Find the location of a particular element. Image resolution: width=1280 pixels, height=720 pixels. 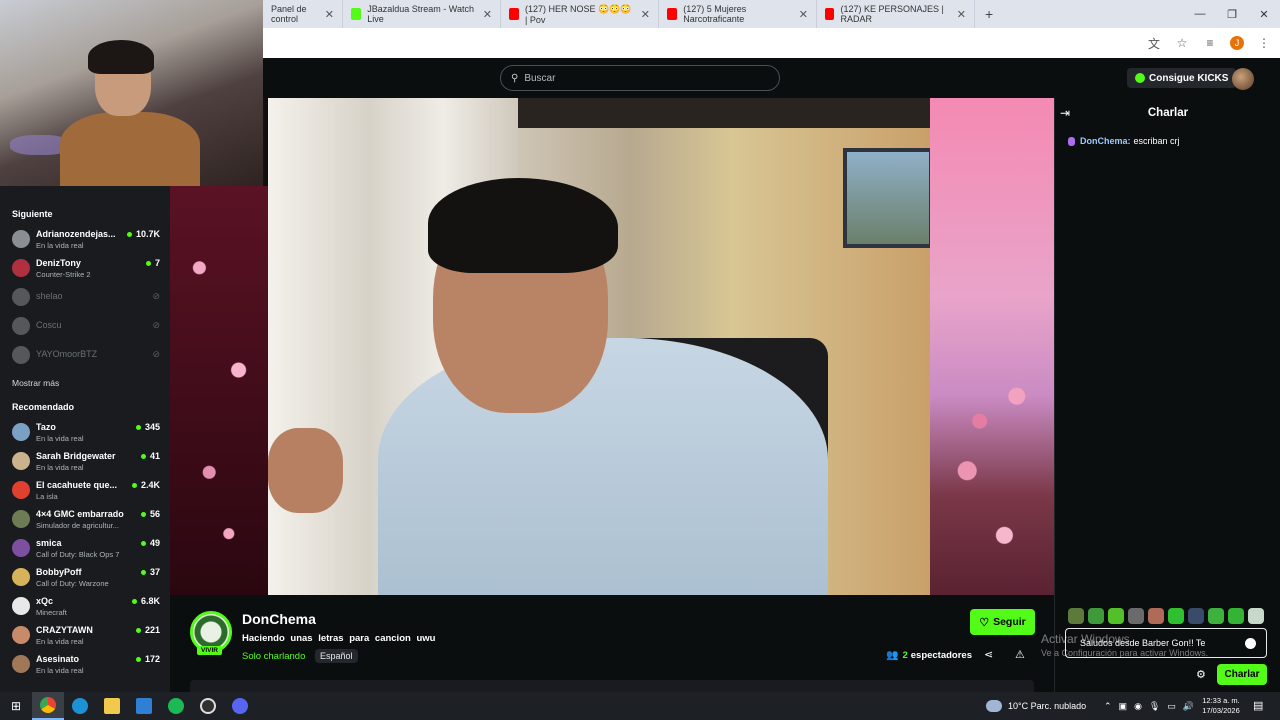

tray-app-icon: ◉ is located at coordinates (1138, 706).